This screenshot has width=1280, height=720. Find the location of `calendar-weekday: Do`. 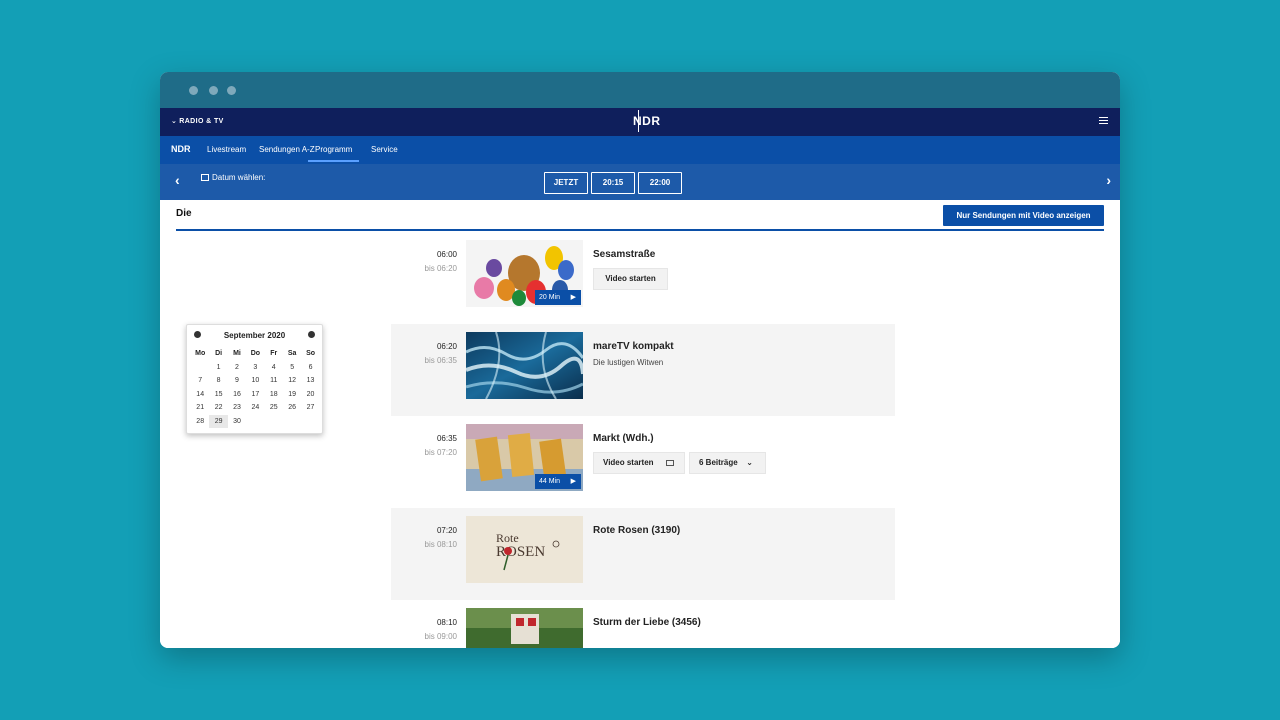

calendar-weekday: Do is located at coordinates (255, 353).